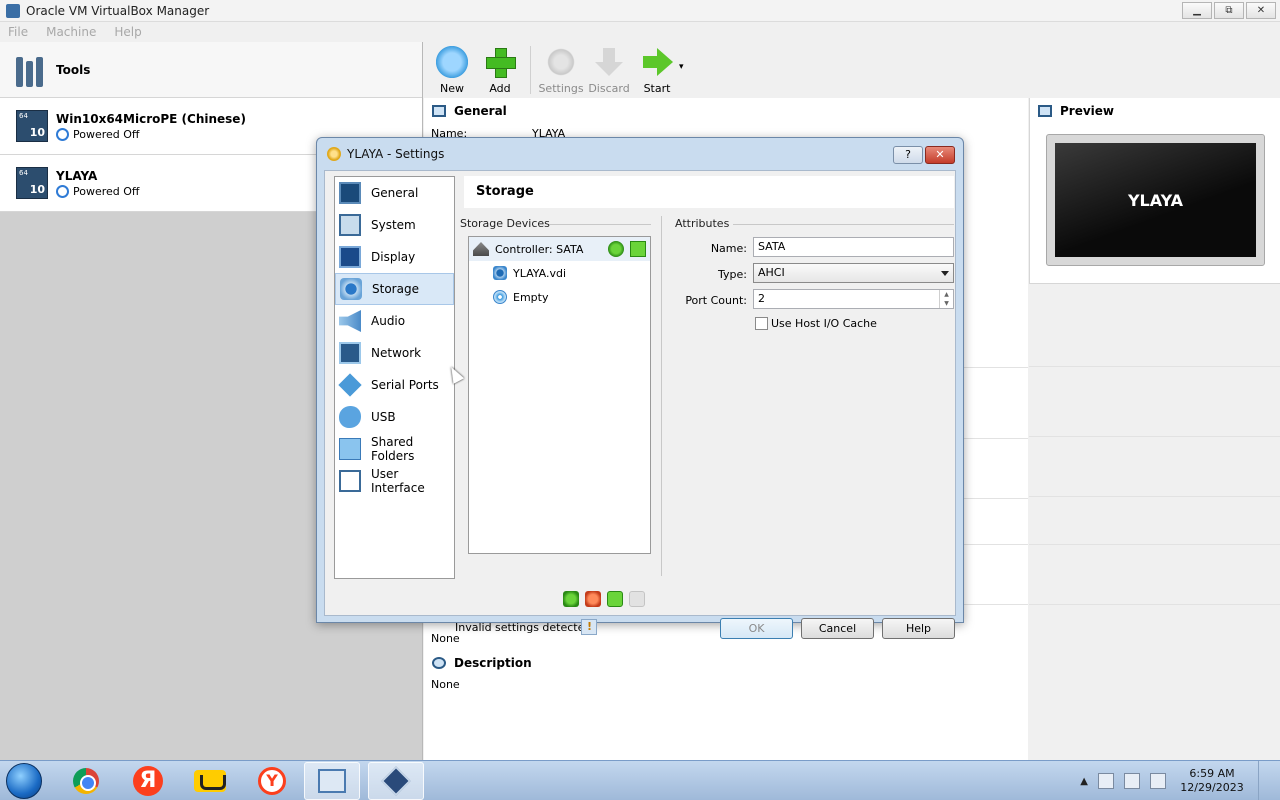 The height and width of the screenshot is (800, 1280). Describe the element at coordinates (728, 248) in the screenshot. I see `name-label: Name:` at that location.